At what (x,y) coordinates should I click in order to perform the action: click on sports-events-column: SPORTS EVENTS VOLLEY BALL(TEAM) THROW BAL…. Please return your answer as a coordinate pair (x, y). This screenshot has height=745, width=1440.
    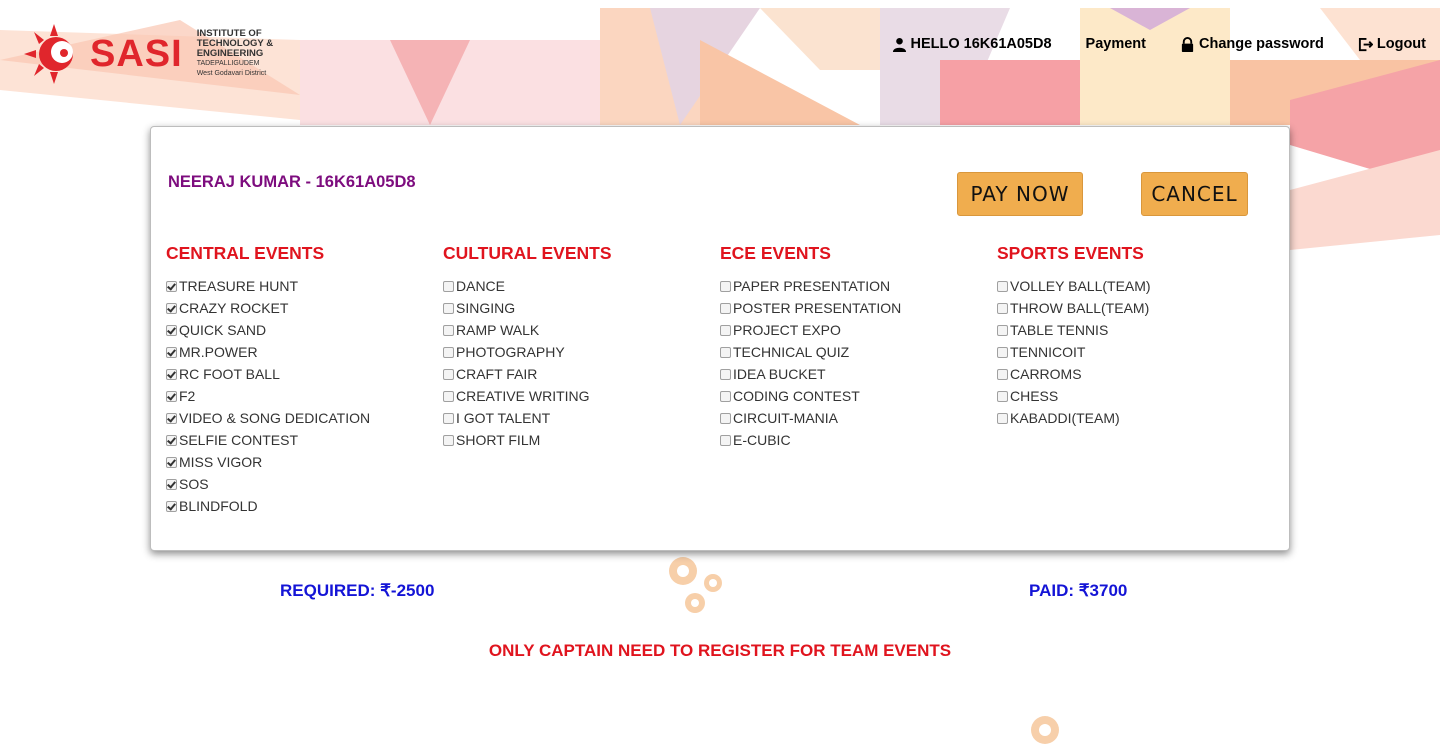
    Looking at the image, I should click on (1132, 336).